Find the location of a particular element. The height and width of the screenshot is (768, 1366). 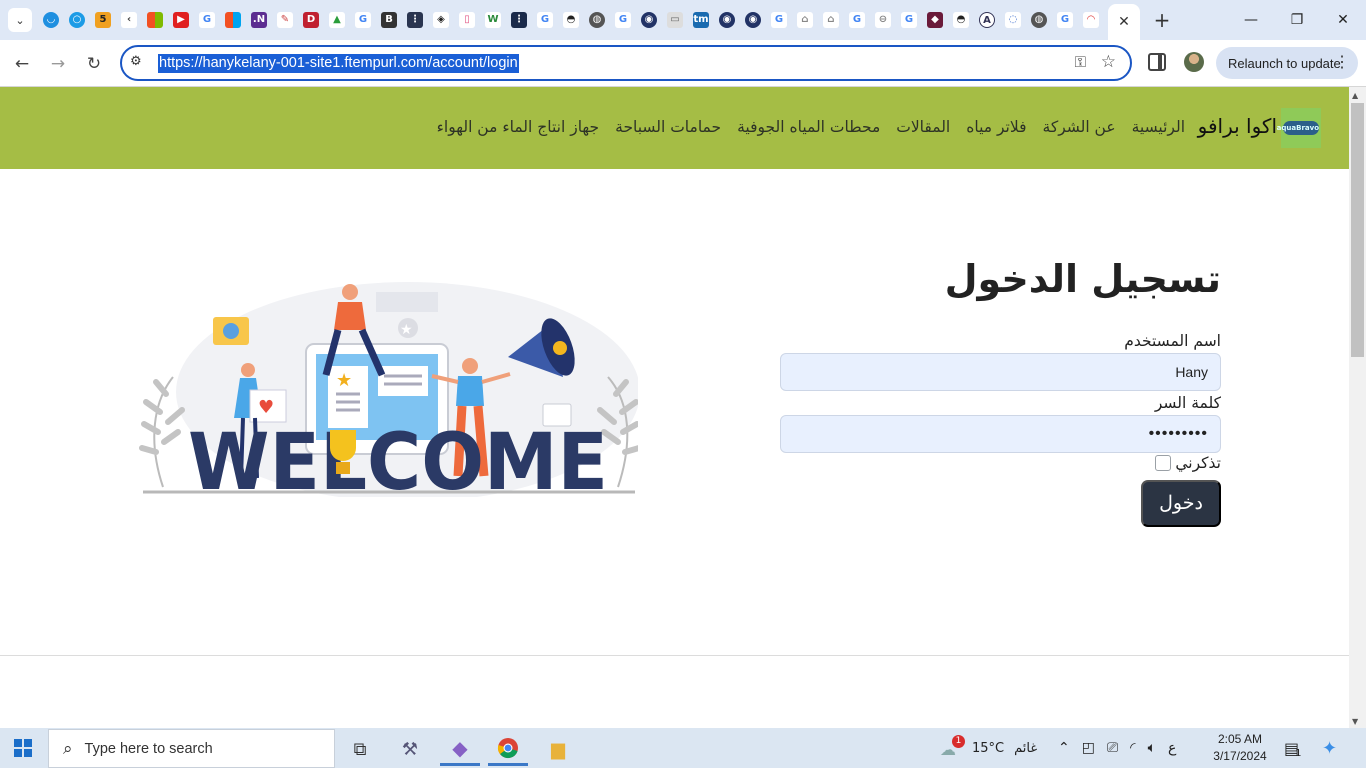

scroll-up-icon: ▲ is located at coordinates (1355, 95).